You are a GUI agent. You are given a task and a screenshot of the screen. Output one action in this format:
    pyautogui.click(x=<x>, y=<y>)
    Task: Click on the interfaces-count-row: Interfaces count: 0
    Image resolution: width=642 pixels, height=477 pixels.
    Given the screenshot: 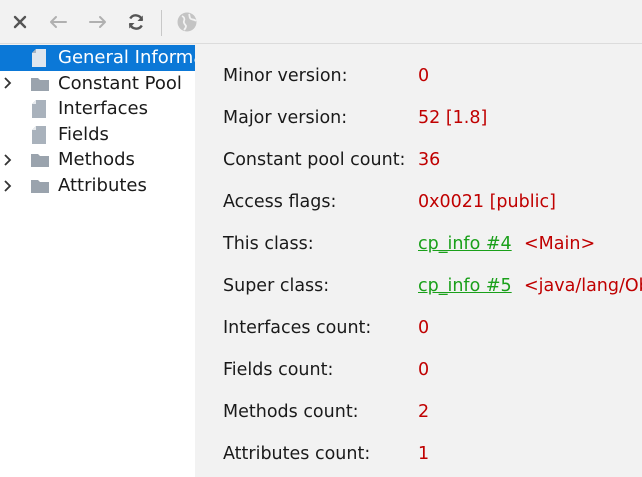 What is the action you would take?
    pyautogui.click(x=419, y=328)
    